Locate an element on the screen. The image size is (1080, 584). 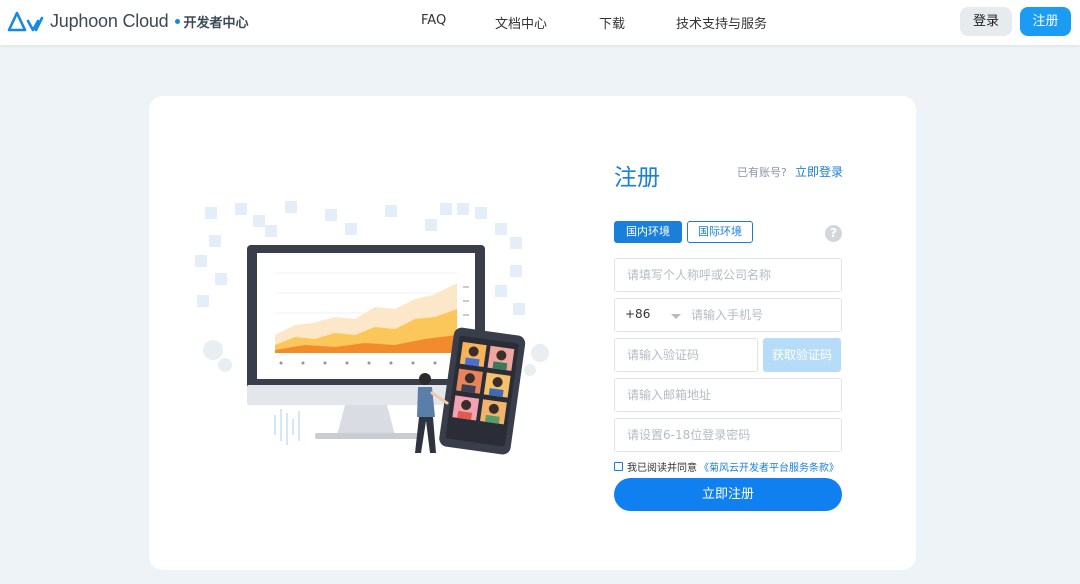
country-code-select: +86 is located at coordinates (637, 314).